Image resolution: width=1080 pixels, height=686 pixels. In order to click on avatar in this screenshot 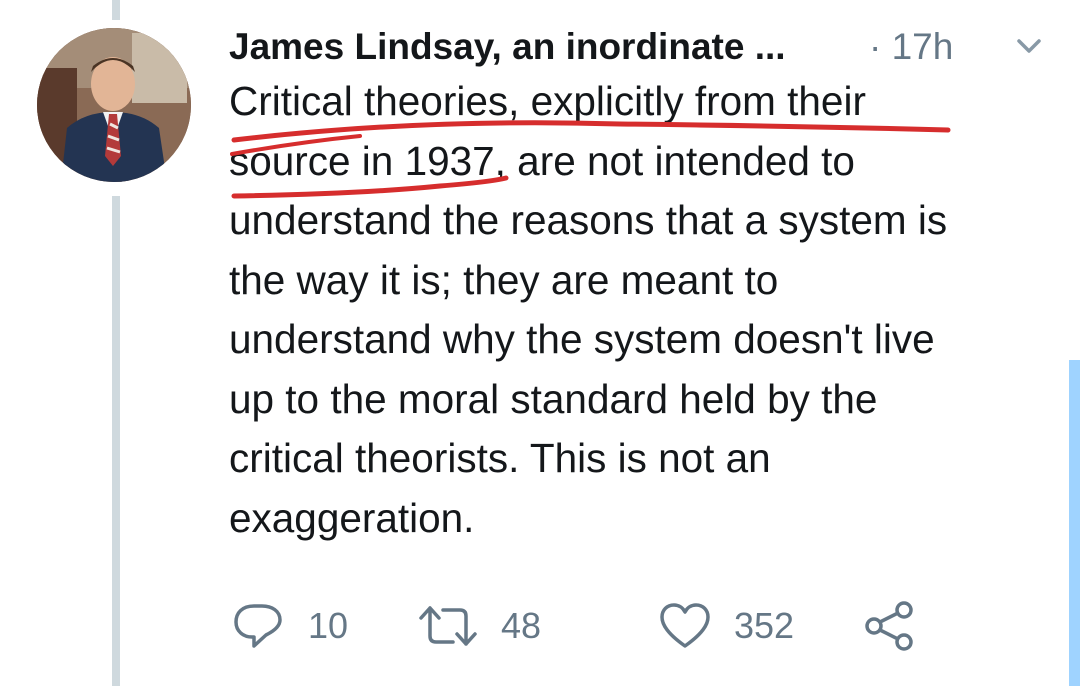, I will do `click(114, 105)`.